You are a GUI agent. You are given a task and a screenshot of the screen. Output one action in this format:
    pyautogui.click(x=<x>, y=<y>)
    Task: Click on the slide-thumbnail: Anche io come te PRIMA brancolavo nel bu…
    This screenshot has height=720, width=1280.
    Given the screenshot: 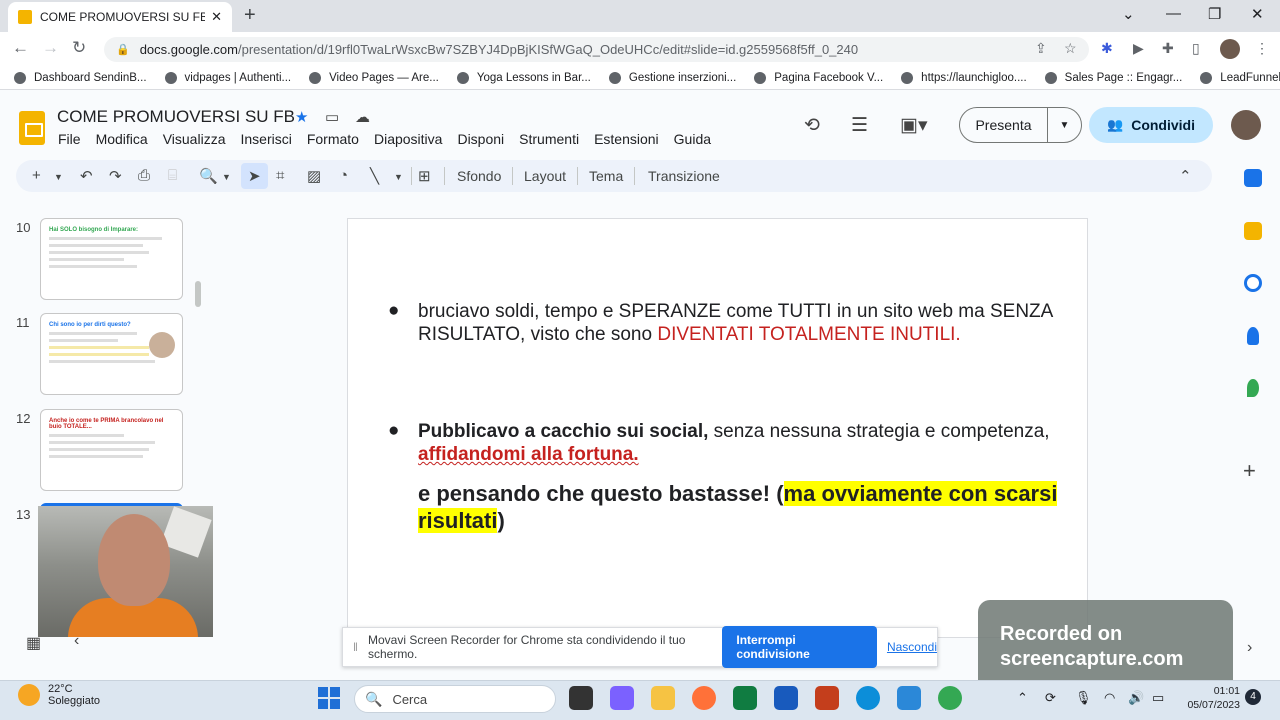 What is the action you would take?
    pyautogui.click(x=111, y=450)
    